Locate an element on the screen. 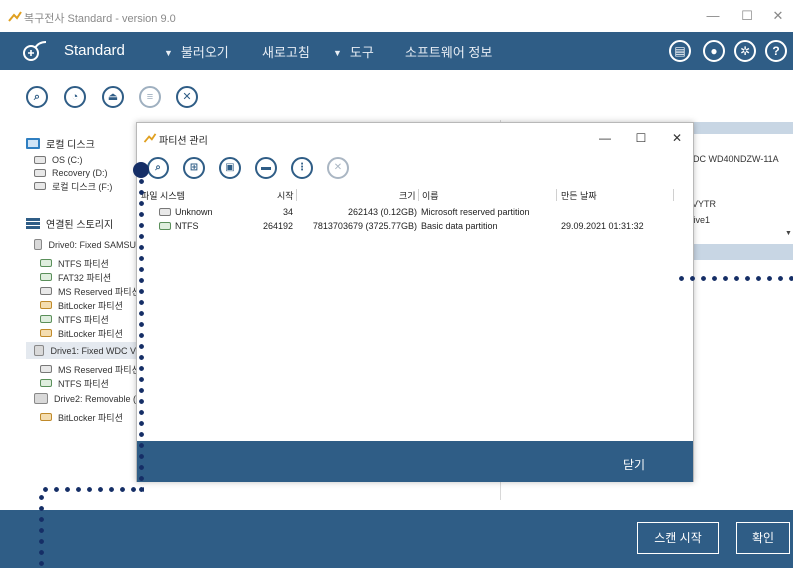 Image resolution: width=793 pixels, height=568 pixels. column-header-name: 이름 is located at coordinates (430, 195).